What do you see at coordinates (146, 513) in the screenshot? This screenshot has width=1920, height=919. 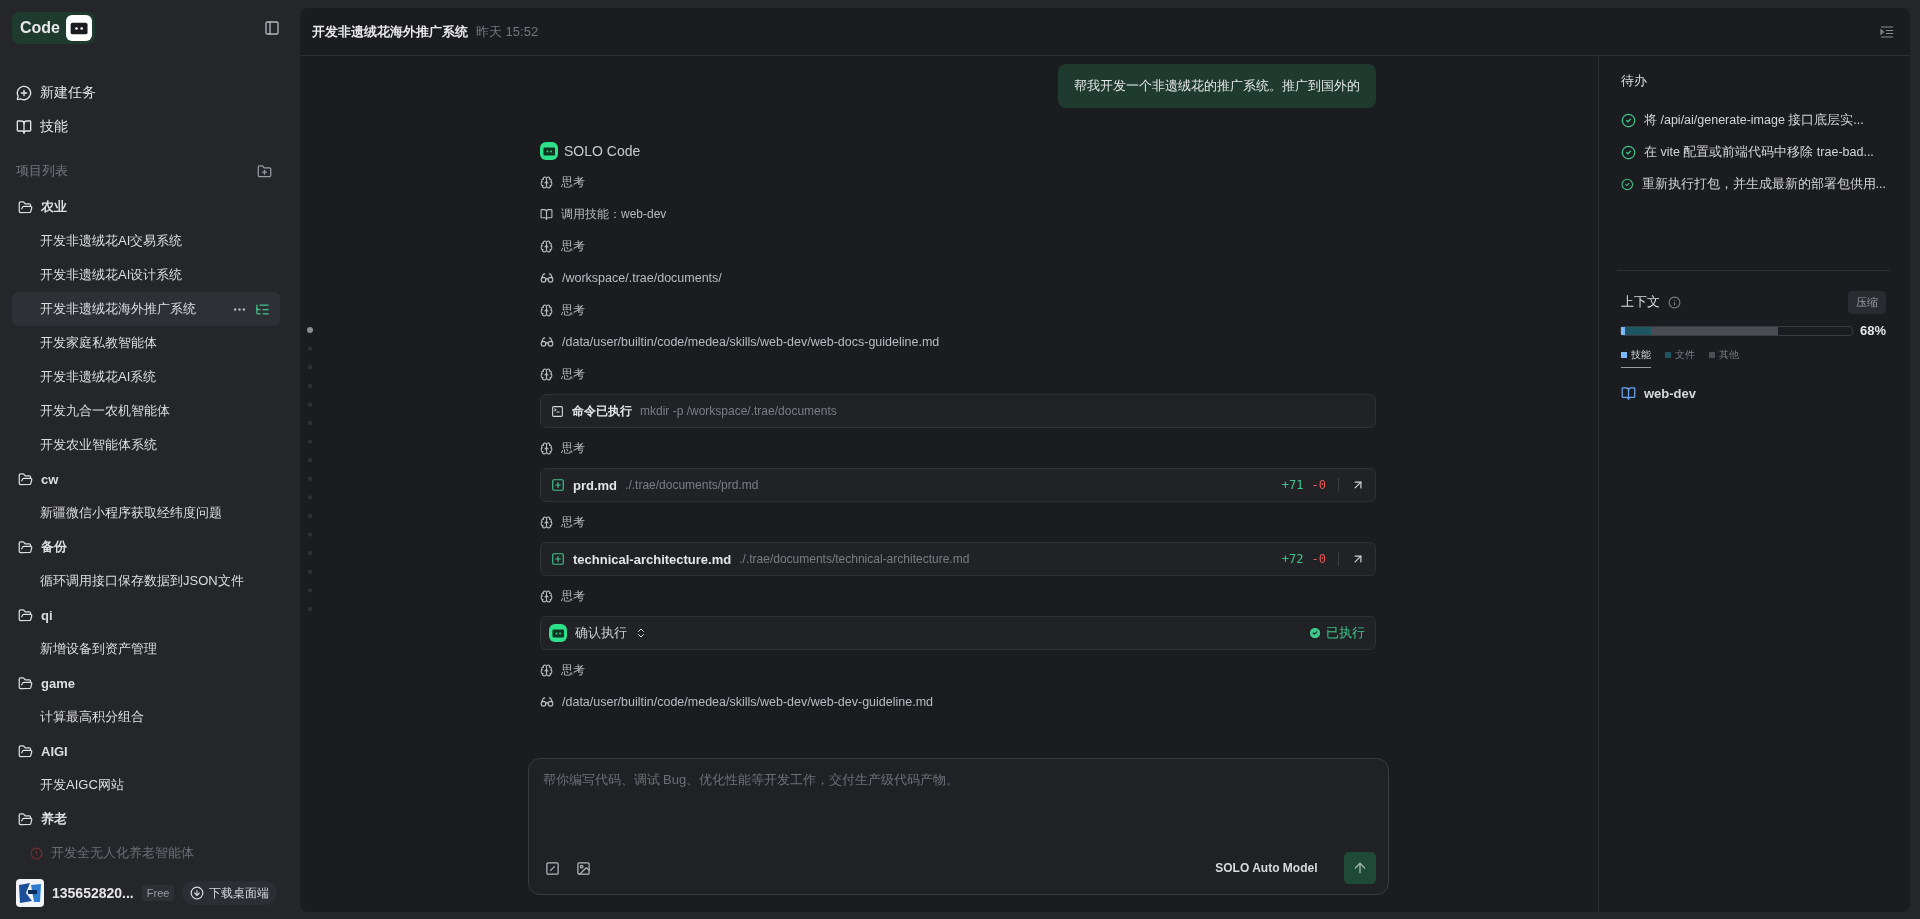 I see `task-item: 新疆微信小程序获取经纬度问题` at bounding box center [146, 513].